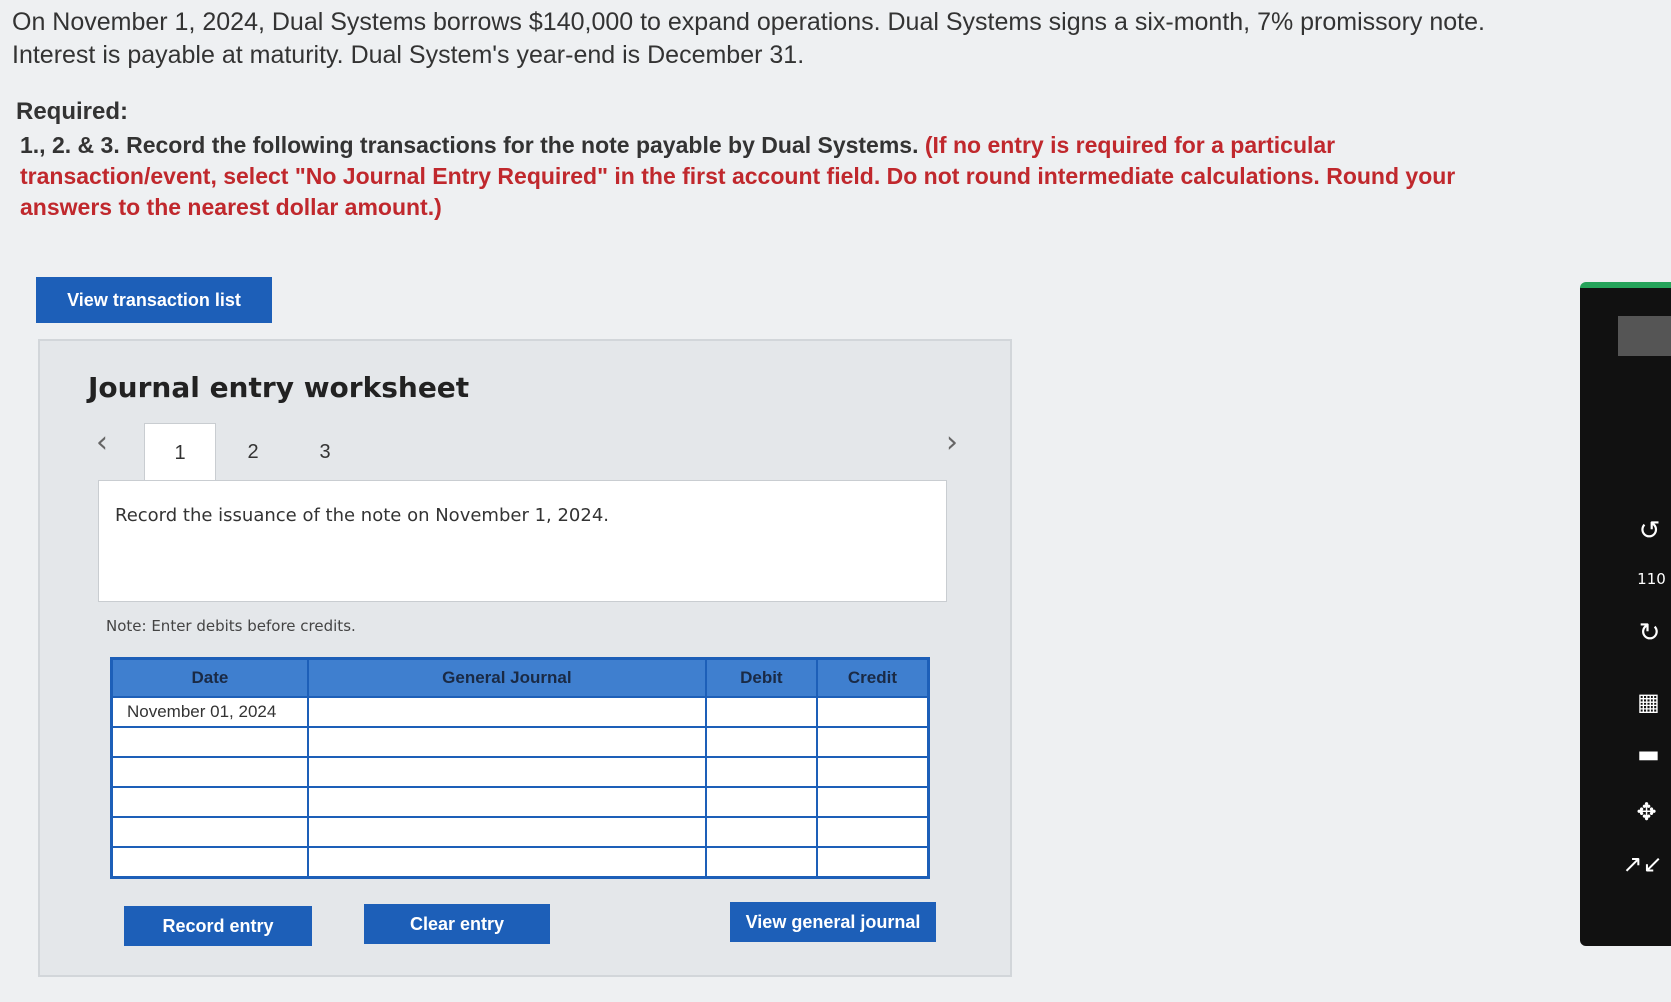 This screenshot has width=1671, height=1002. I want to click on side-toolbar: ↺ 110 ↻ ▦ ▬ ✥ ↗↙, so click(1625, 614).